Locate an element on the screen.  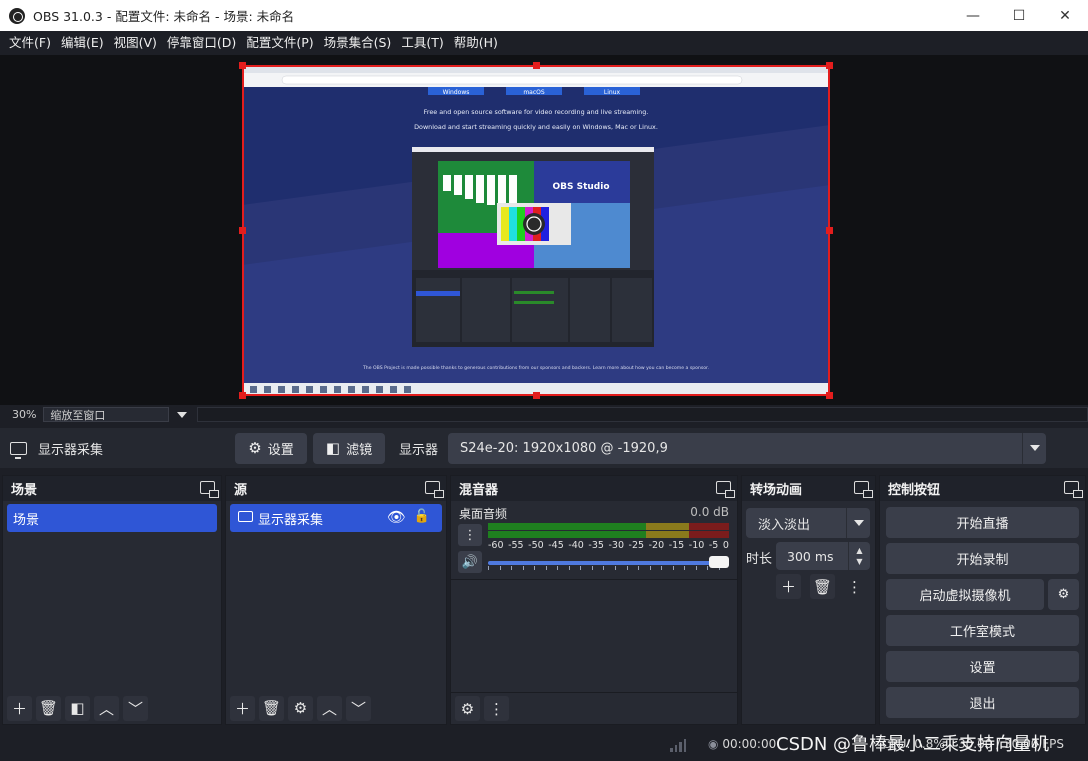
volume-slider is located at coordinates (608, 563).